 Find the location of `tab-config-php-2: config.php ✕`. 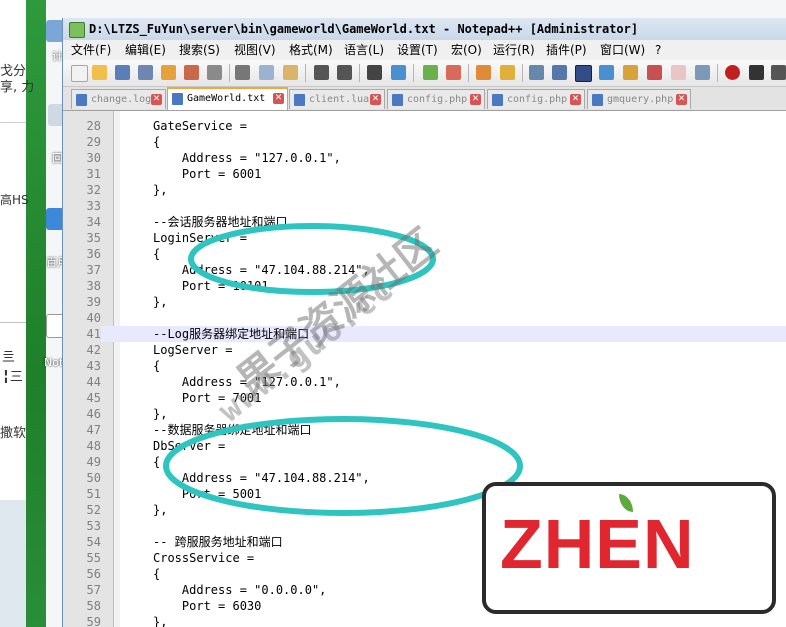

tab-config-php-2: config.php ✕ is located at coordinates (536, 99).